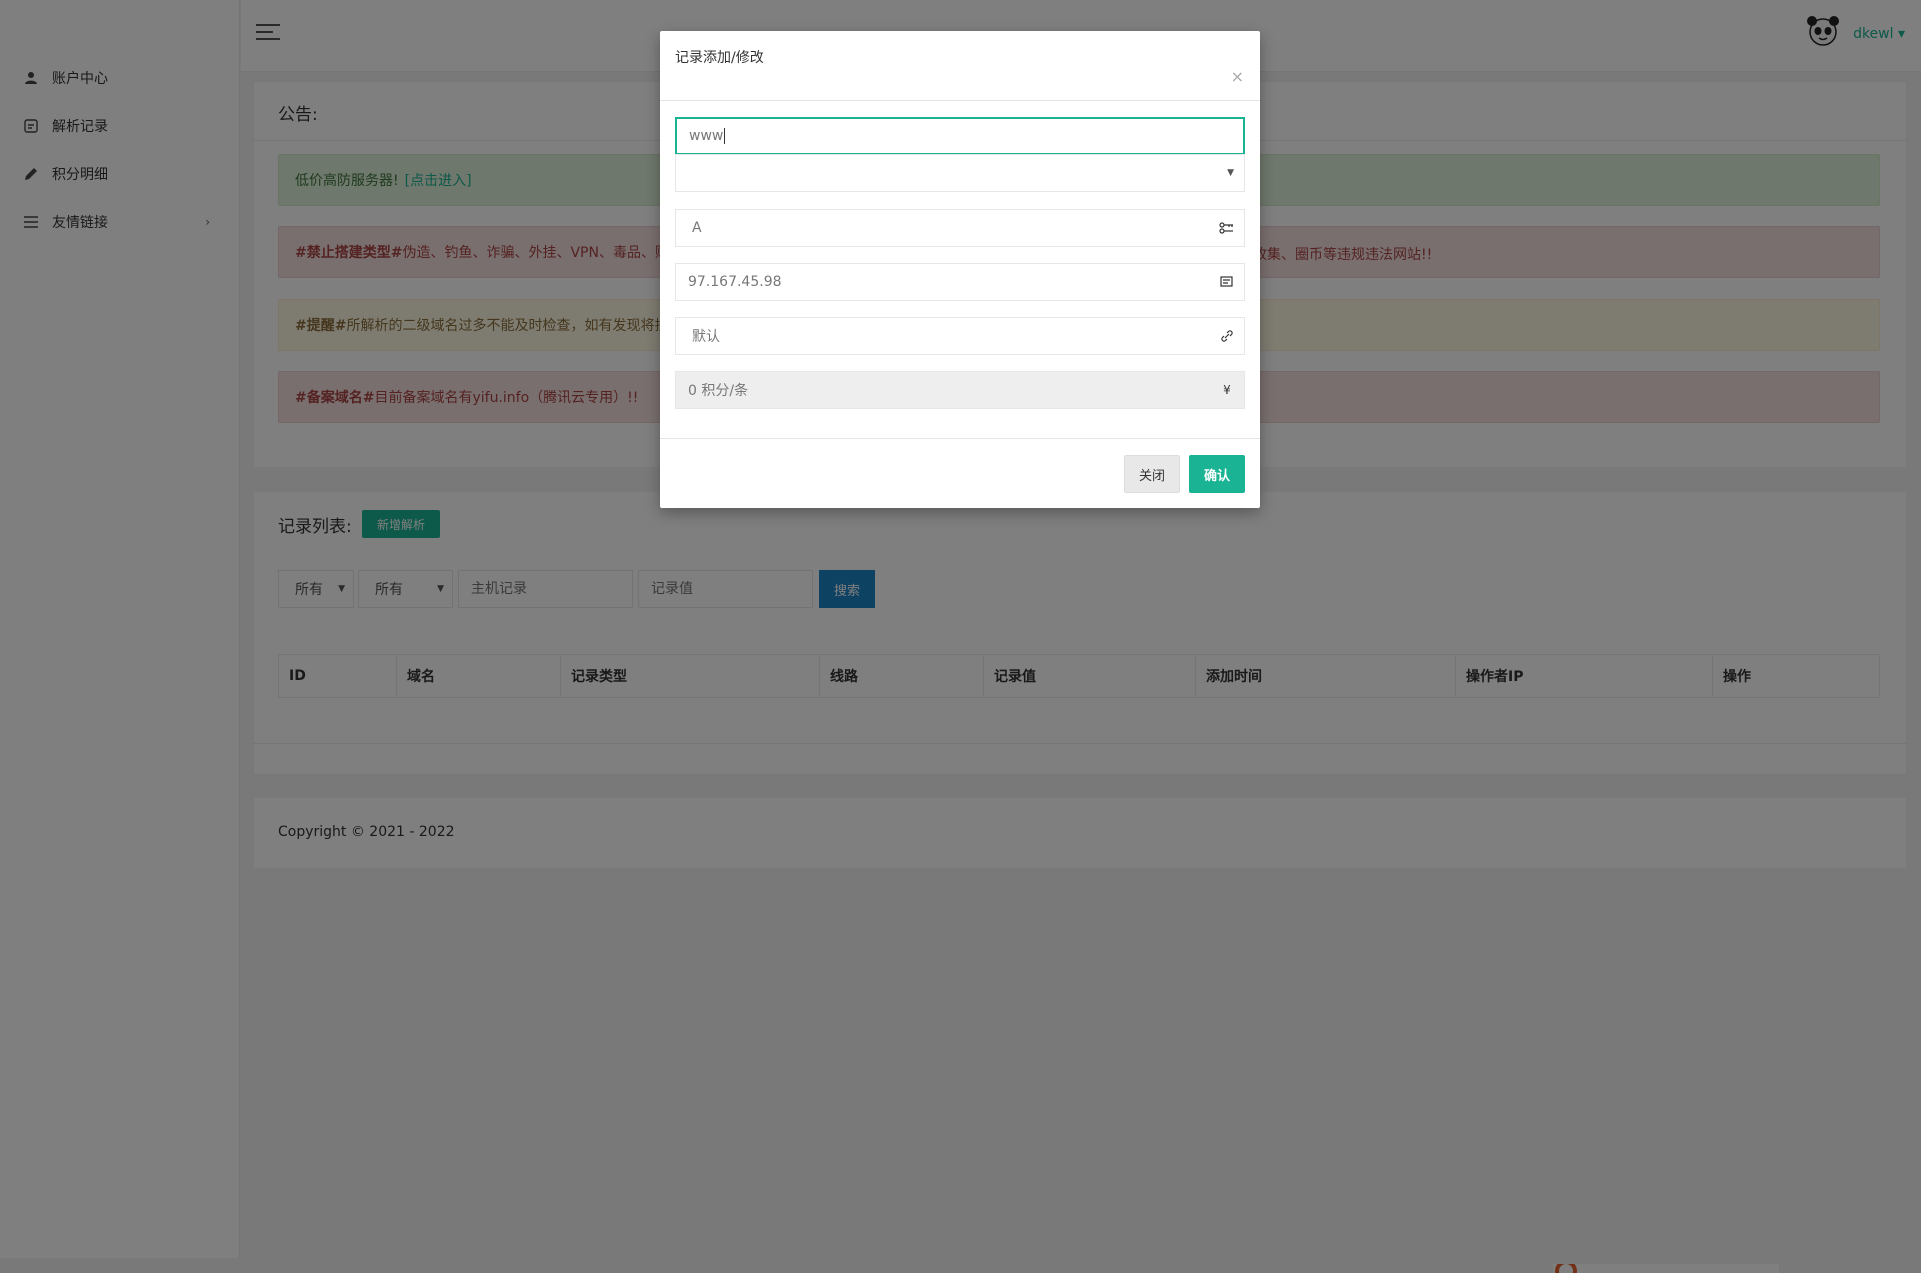 Image resolution: width=1921 pixels, height=1273 pixels. I want to click on confirm-button: 确认, so click(1217, 474).